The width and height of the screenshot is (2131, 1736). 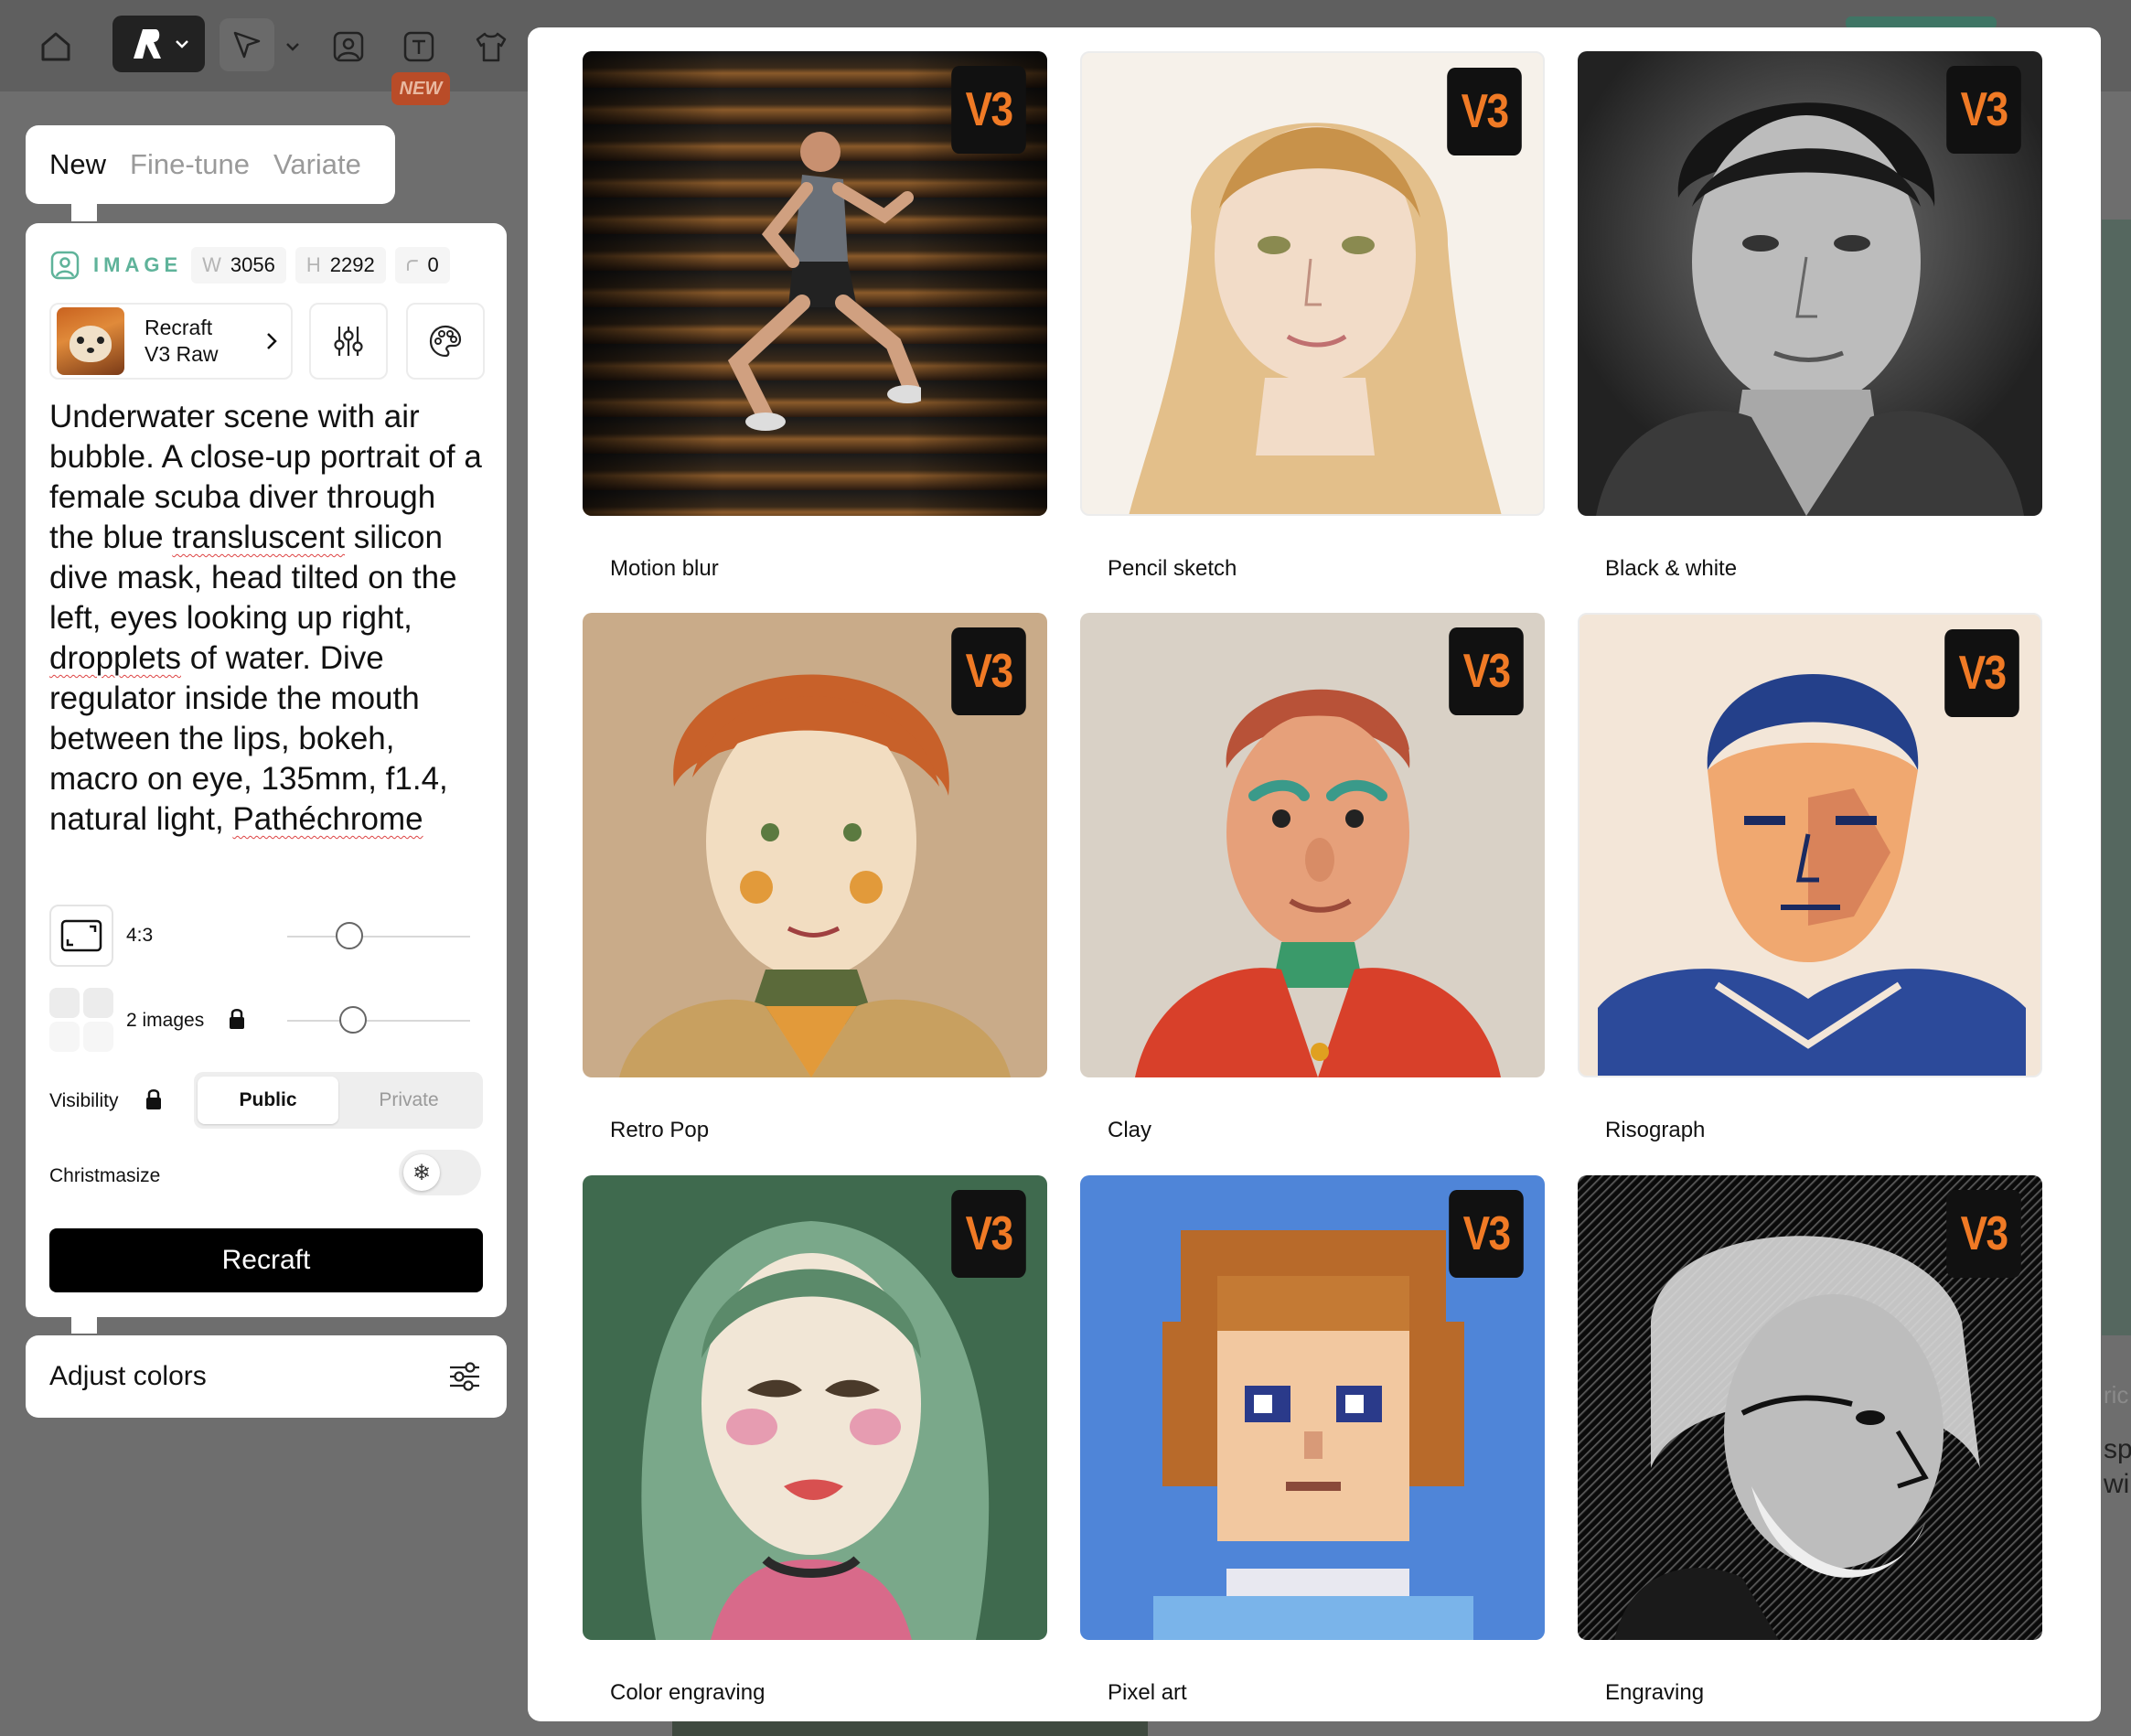 What do you see at coordinates (421, 88) in the screenshot?
I see `new-badge: NEW` at bounding box center [421, 88].